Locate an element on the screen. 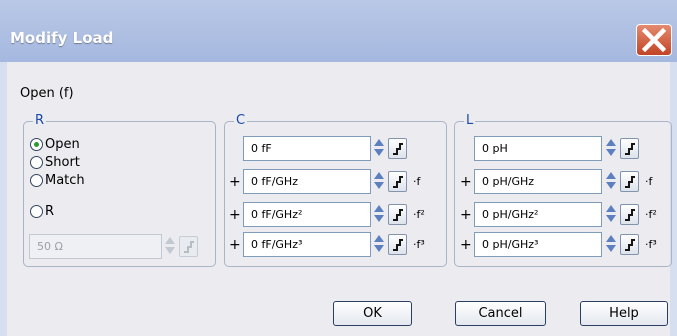  l-suffix-1: ·f is located at coordinates (649, 181).